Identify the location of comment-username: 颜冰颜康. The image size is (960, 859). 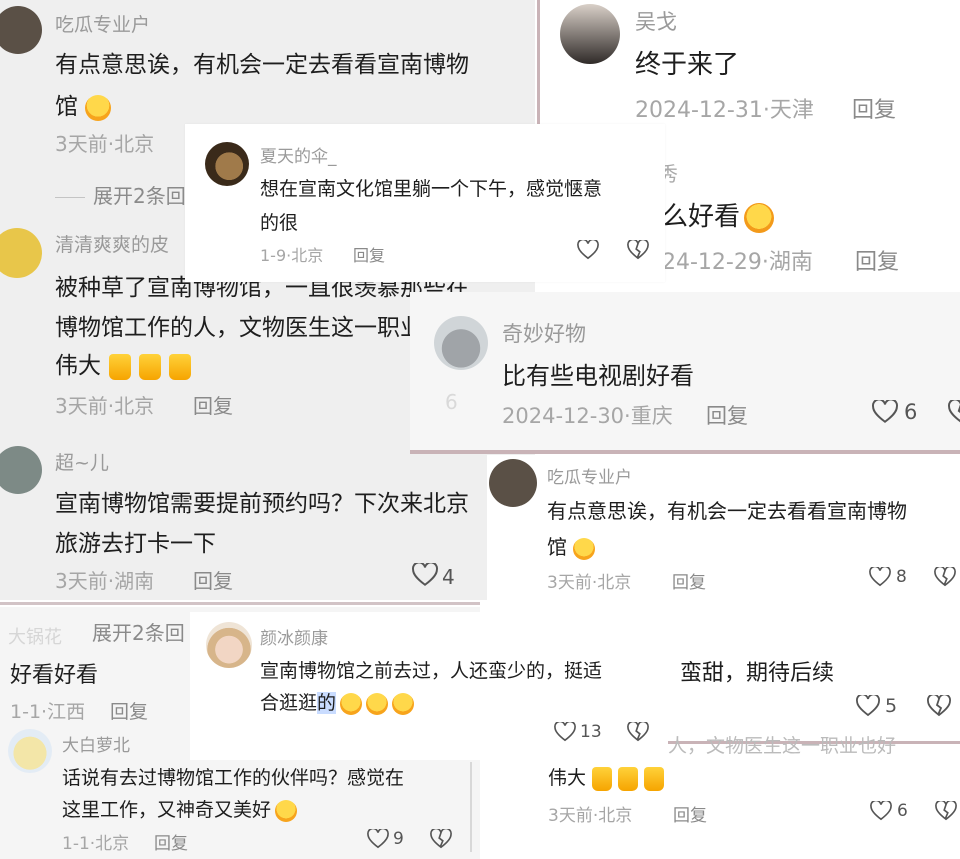
(294, 636).